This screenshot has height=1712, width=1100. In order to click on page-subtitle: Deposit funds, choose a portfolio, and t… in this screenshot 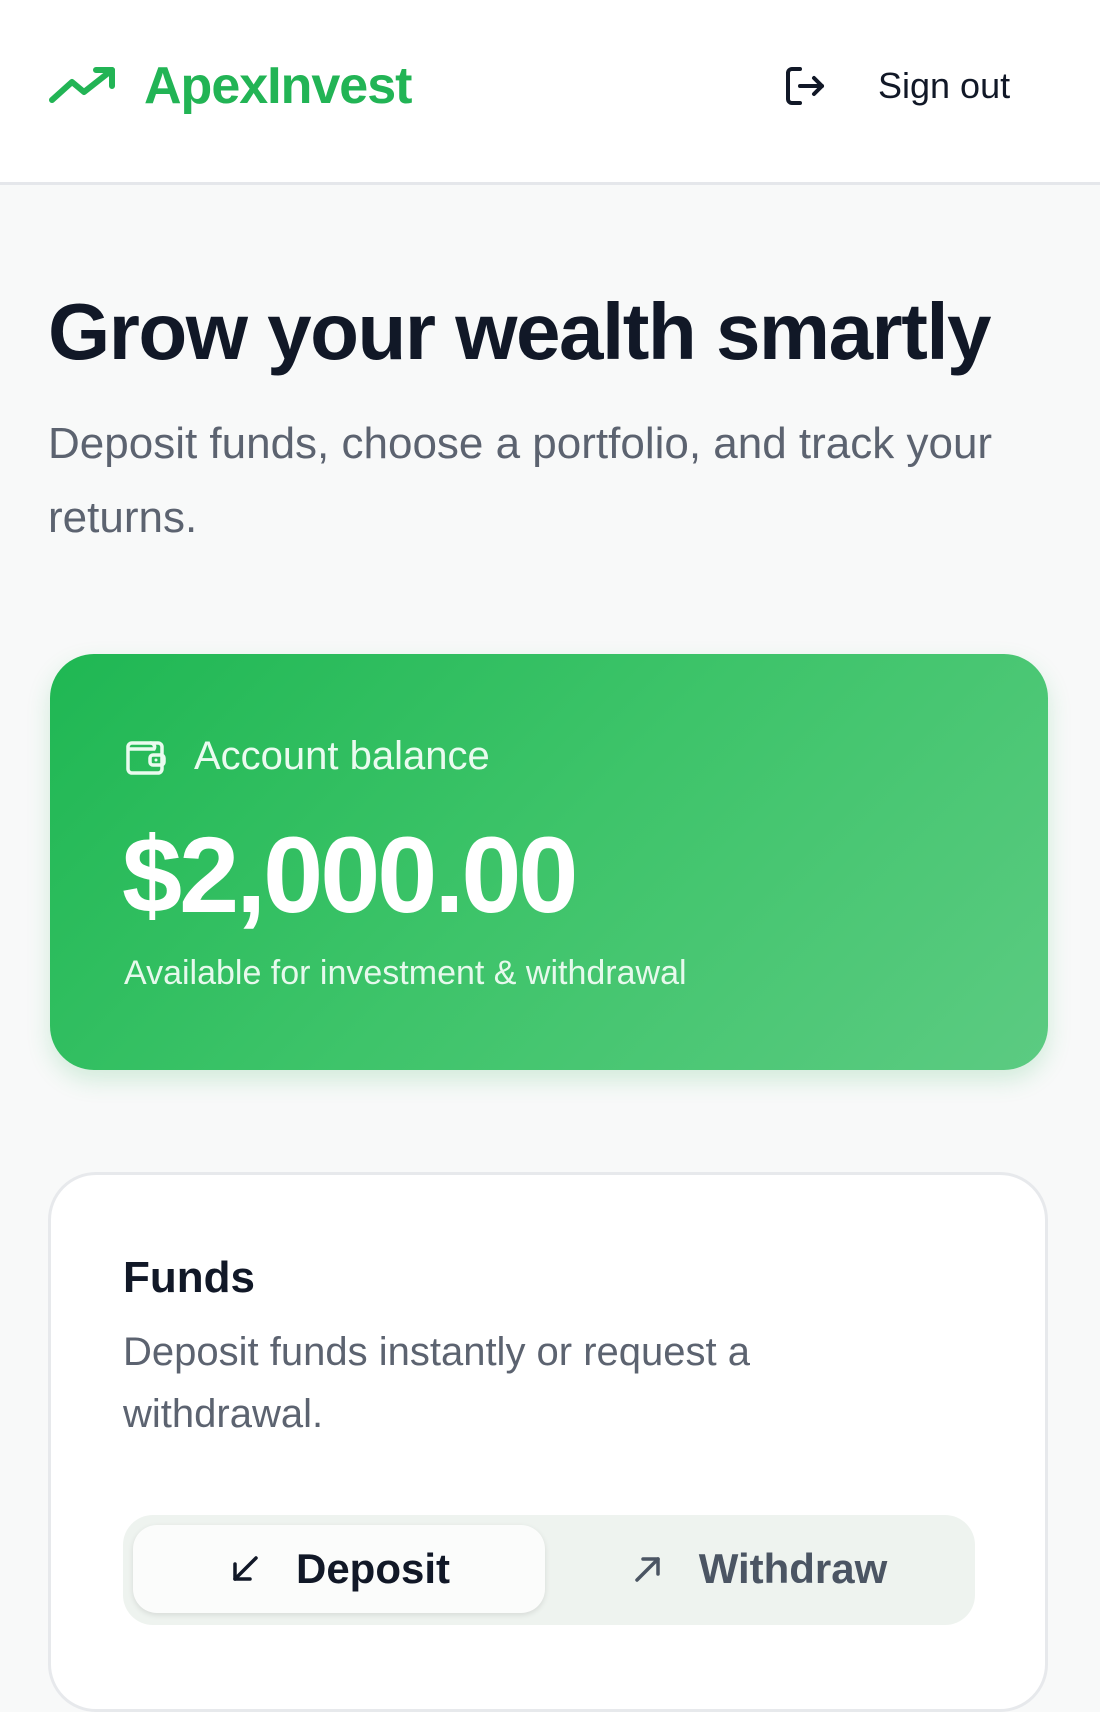, I will do `click(520, 480)`.